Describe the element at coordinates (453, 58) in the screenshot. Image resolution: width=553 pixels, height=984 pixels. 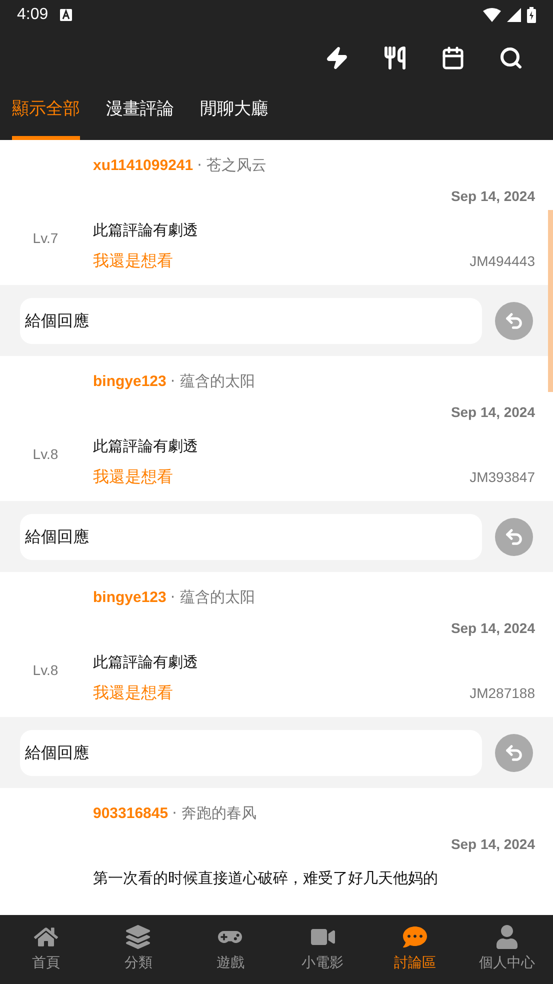
I see `calendar-icon` at that location.